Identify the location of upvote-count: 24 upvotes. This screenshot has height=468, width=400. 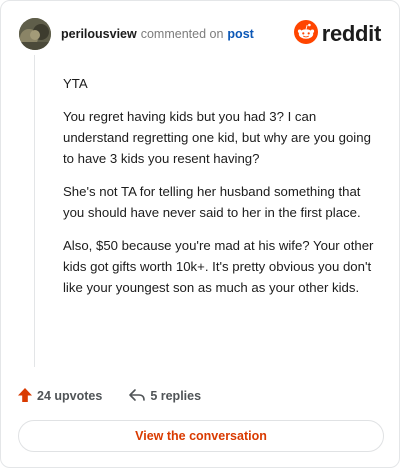
(70, 396).